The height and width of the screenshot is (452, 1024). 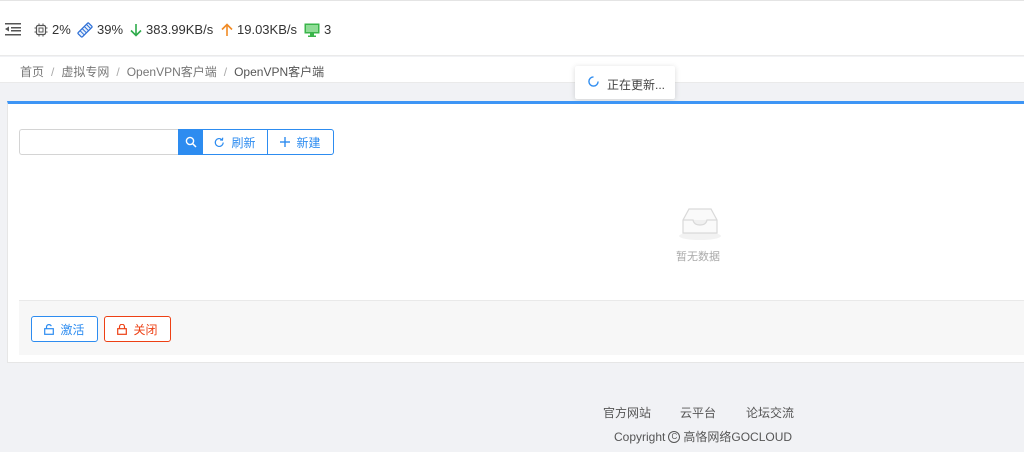 I want to click on copyright-prefix: Copyright, so click(x=640, y=436).